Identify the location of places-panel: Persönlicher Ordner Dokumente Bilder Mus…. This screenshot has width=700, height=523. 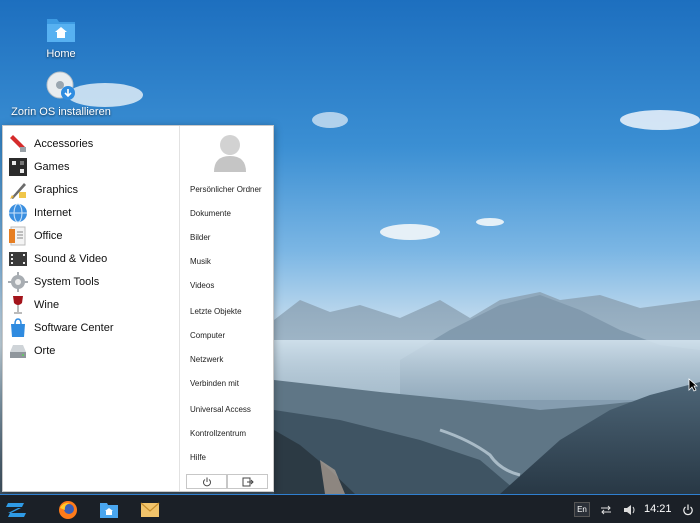
(227, 308).